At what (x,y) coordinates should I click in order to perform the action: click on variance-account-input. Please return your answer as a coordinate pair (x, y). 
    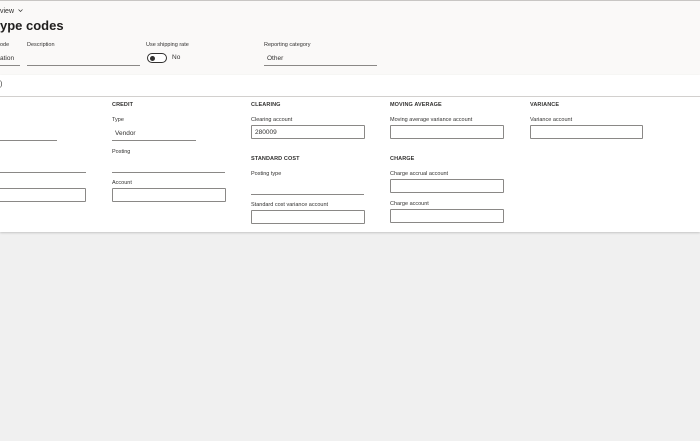
    Looking at the image, I should click on (586, 132).